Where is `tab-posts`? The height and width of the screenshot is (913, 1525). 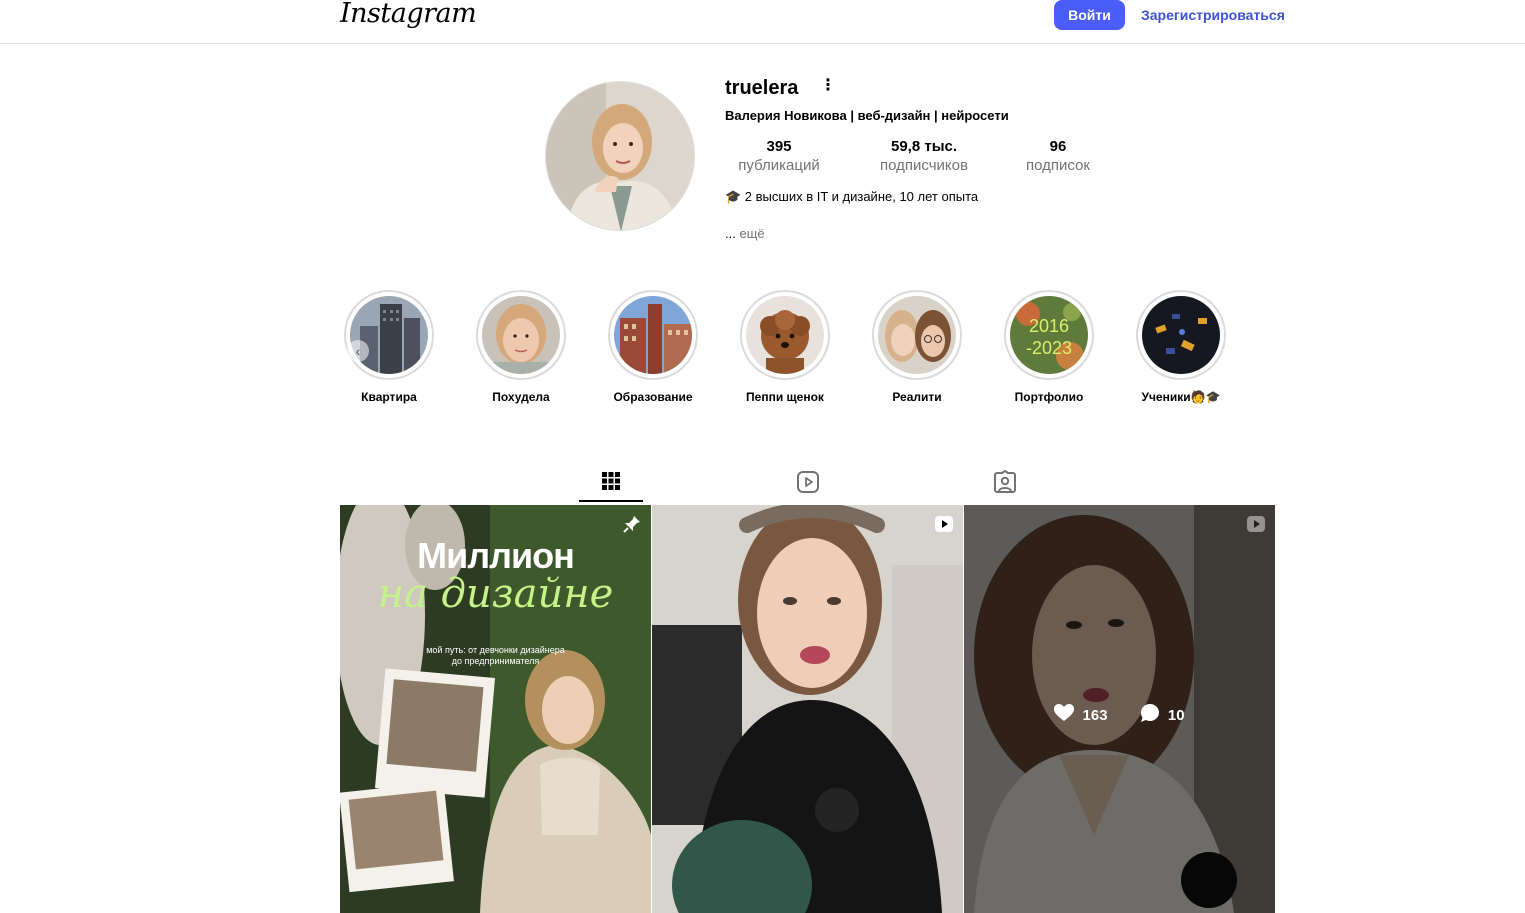
tab-posts is located at coordinates (611, 484).